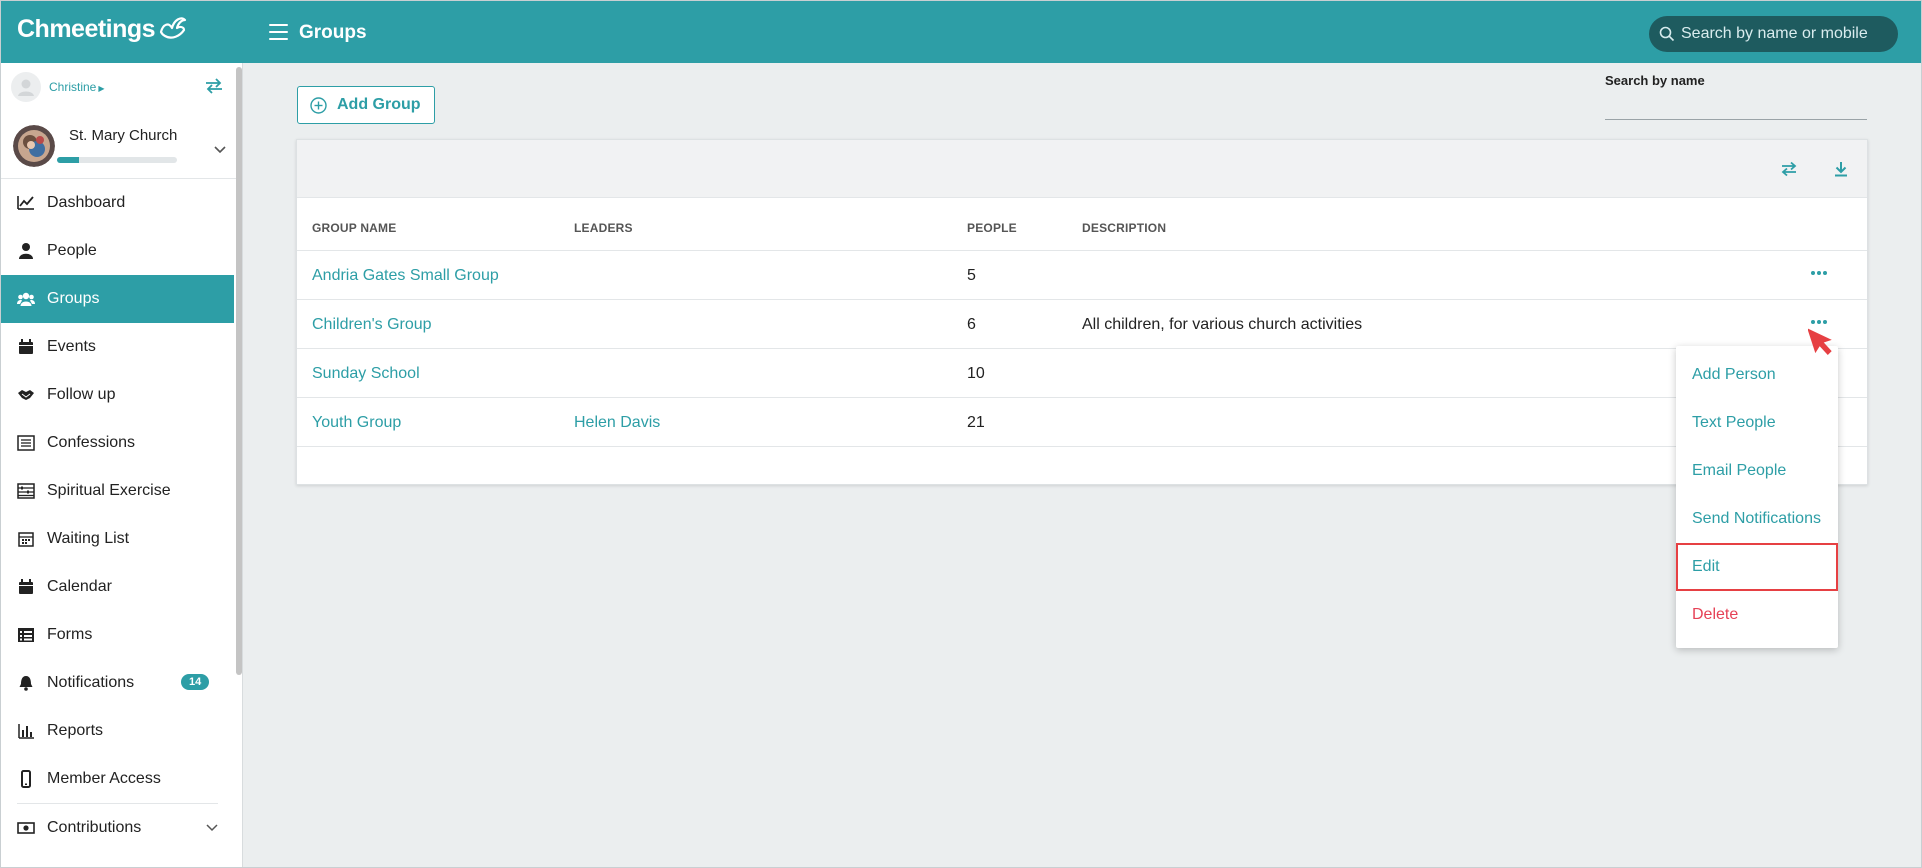  I want to click on sidebar-item-people: People, so click(117, 251).